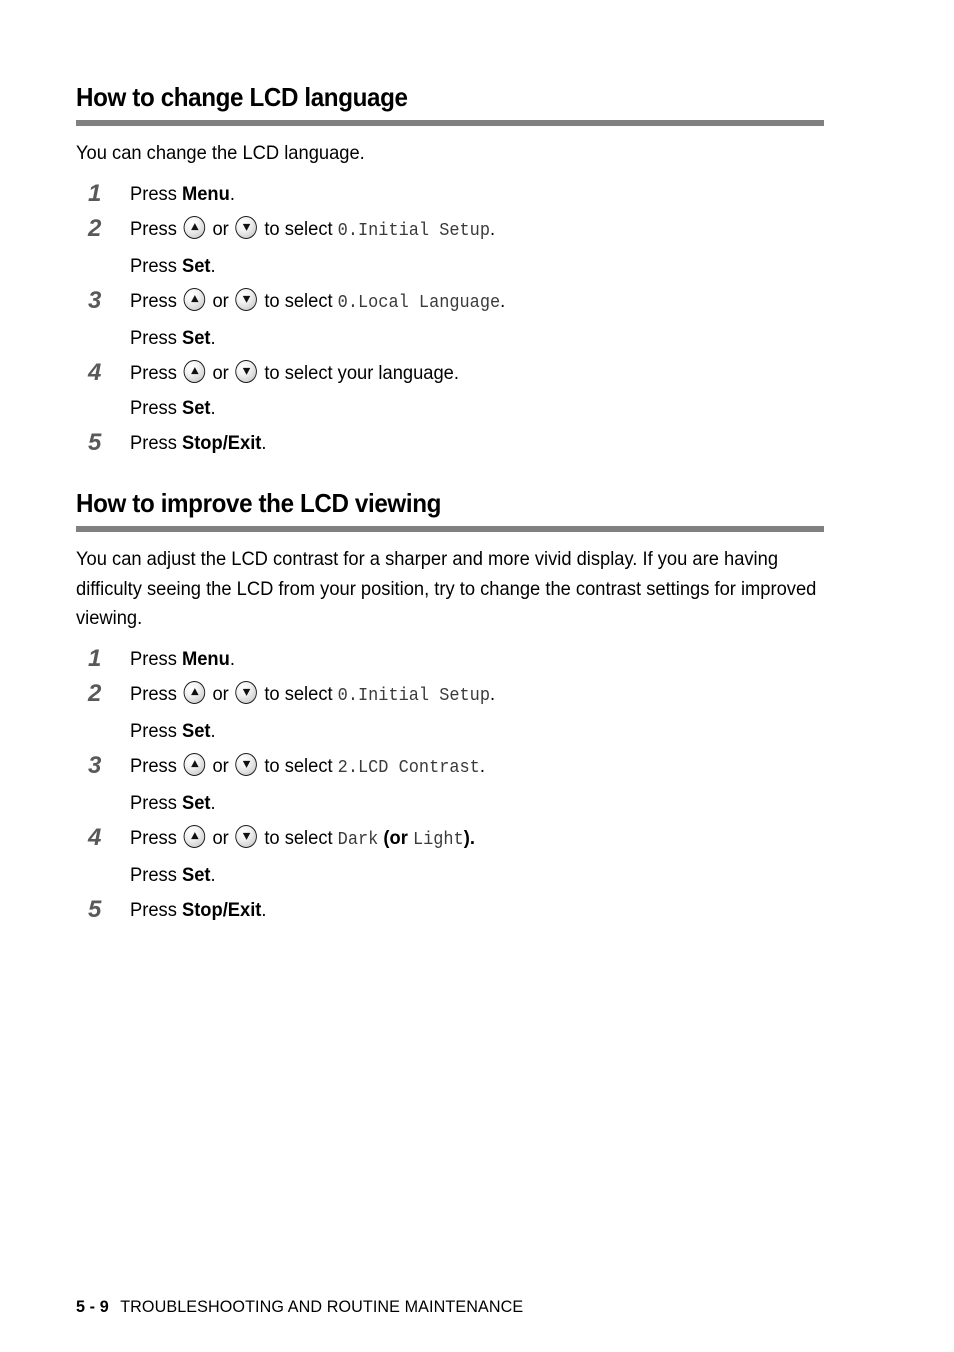  Describe the element at coordinates (469, 837) in the screenshot. I see `close-paren: ).` at that location.